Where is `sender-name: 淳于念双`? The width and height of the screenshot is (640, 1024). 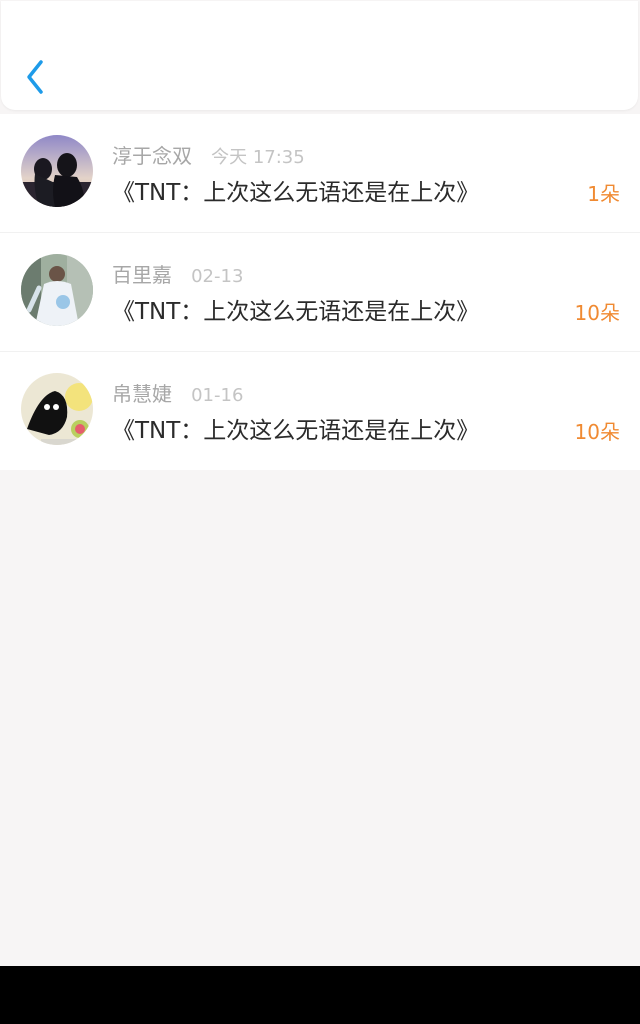 sender-name: 淳于念双 is located at coordinates (152, 156).